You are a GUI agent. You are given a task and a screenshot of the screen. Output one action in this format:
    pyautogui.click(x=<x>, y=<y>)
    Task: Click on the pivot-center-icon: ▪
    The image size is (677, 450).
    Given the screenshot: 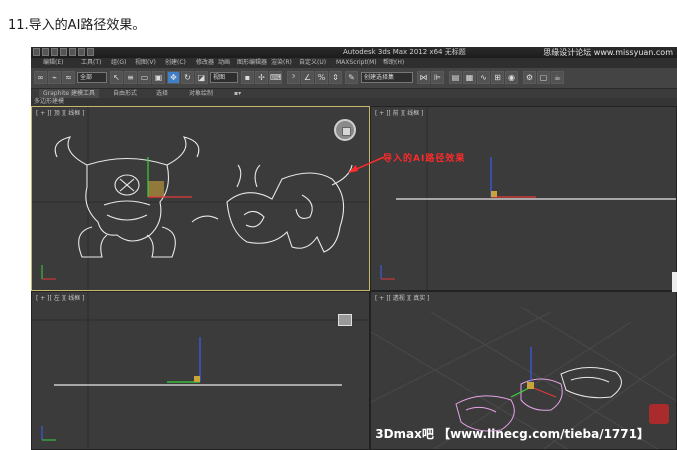 What is the action you would take?
    pyautogui.click(x=247, y=77)
    